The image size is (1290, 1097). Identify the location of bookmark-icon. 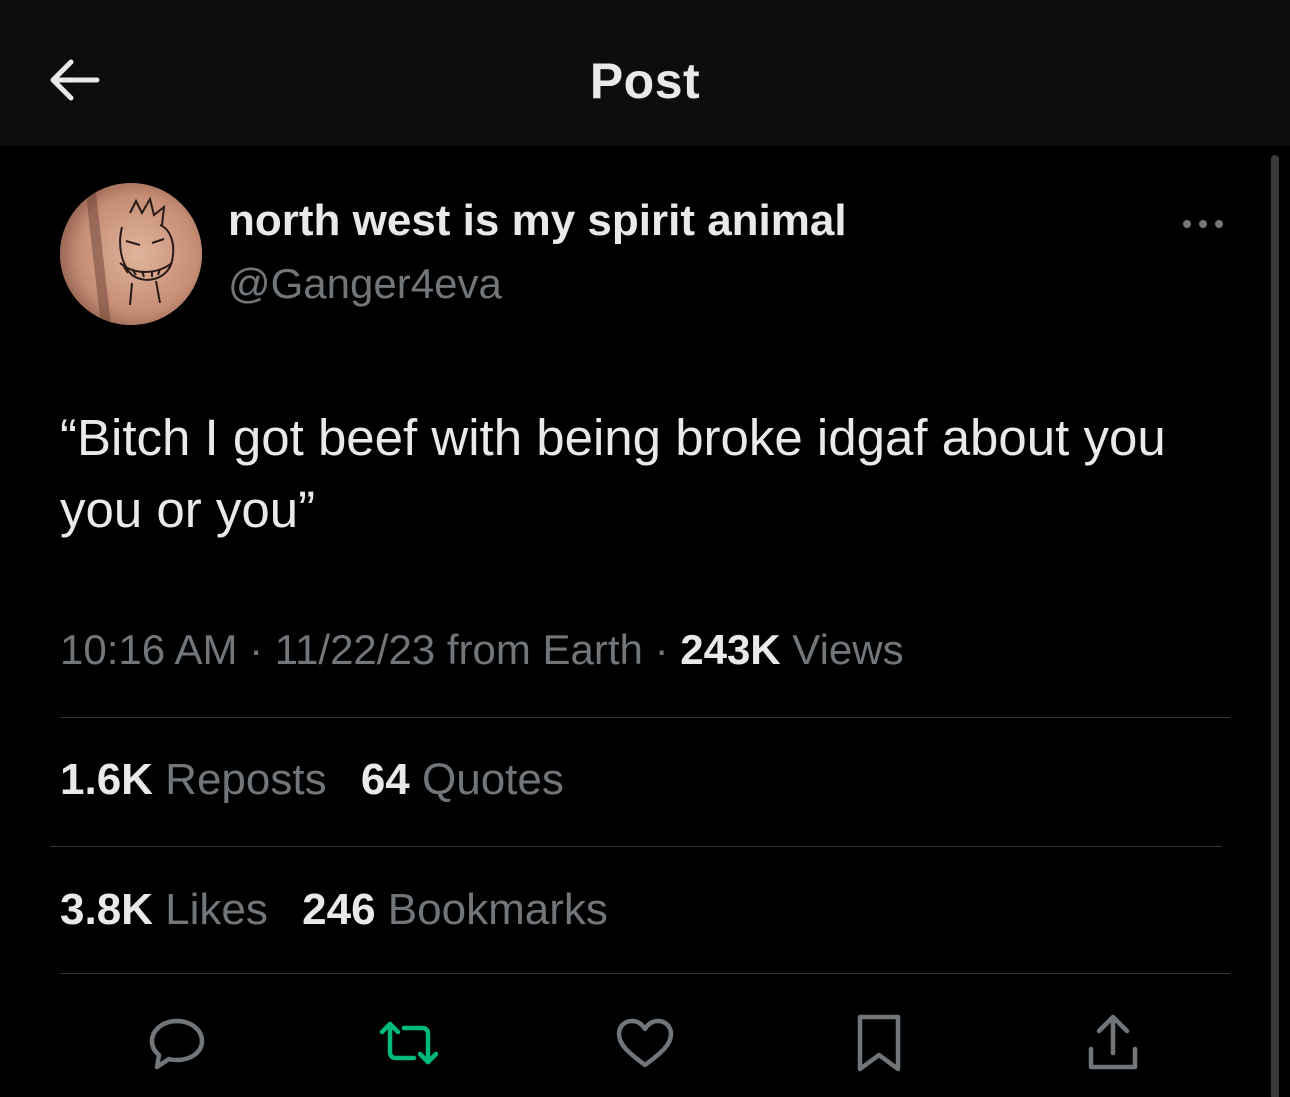
(879, 1043).